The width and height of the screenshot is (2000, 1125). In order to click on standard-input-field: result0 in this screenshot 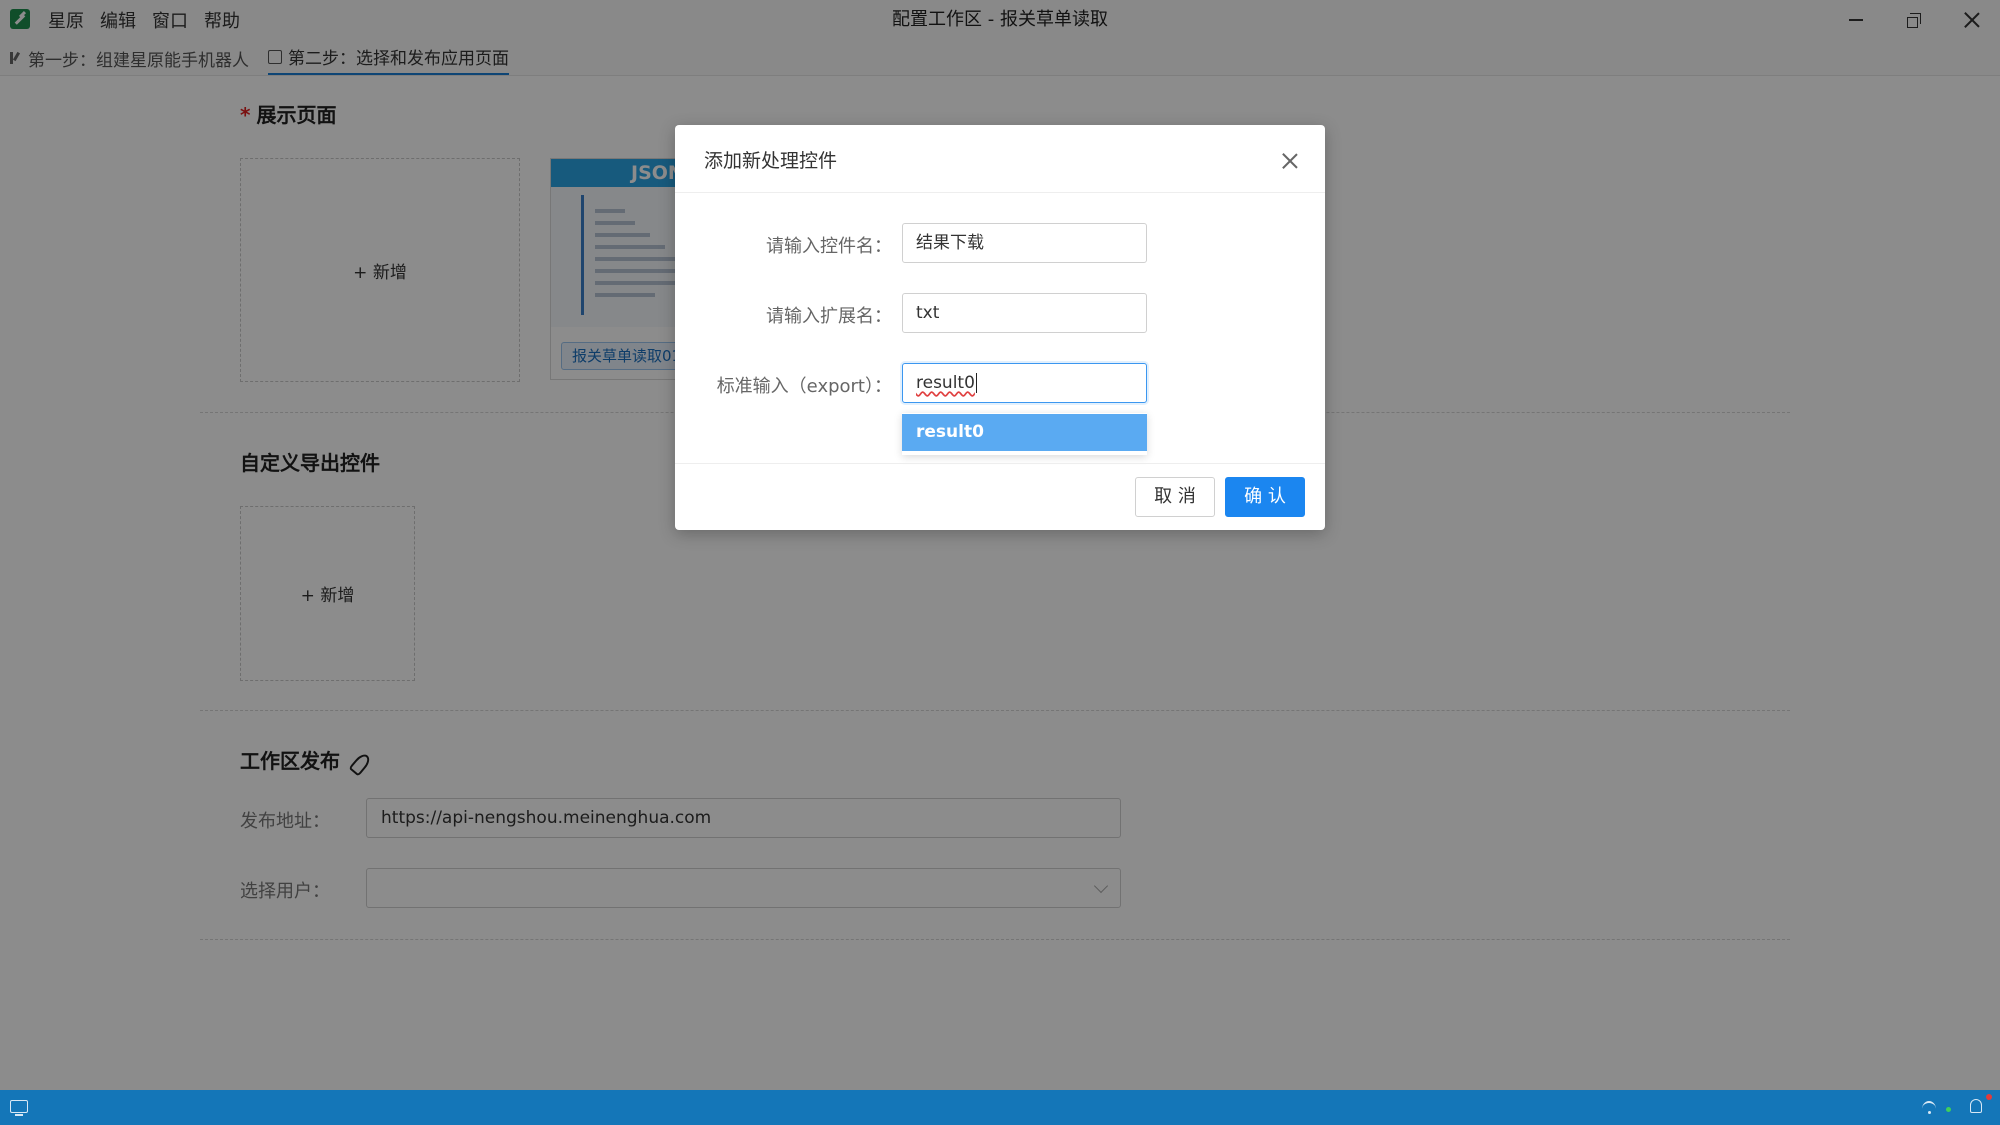, I will do `click(1024, 383)`.